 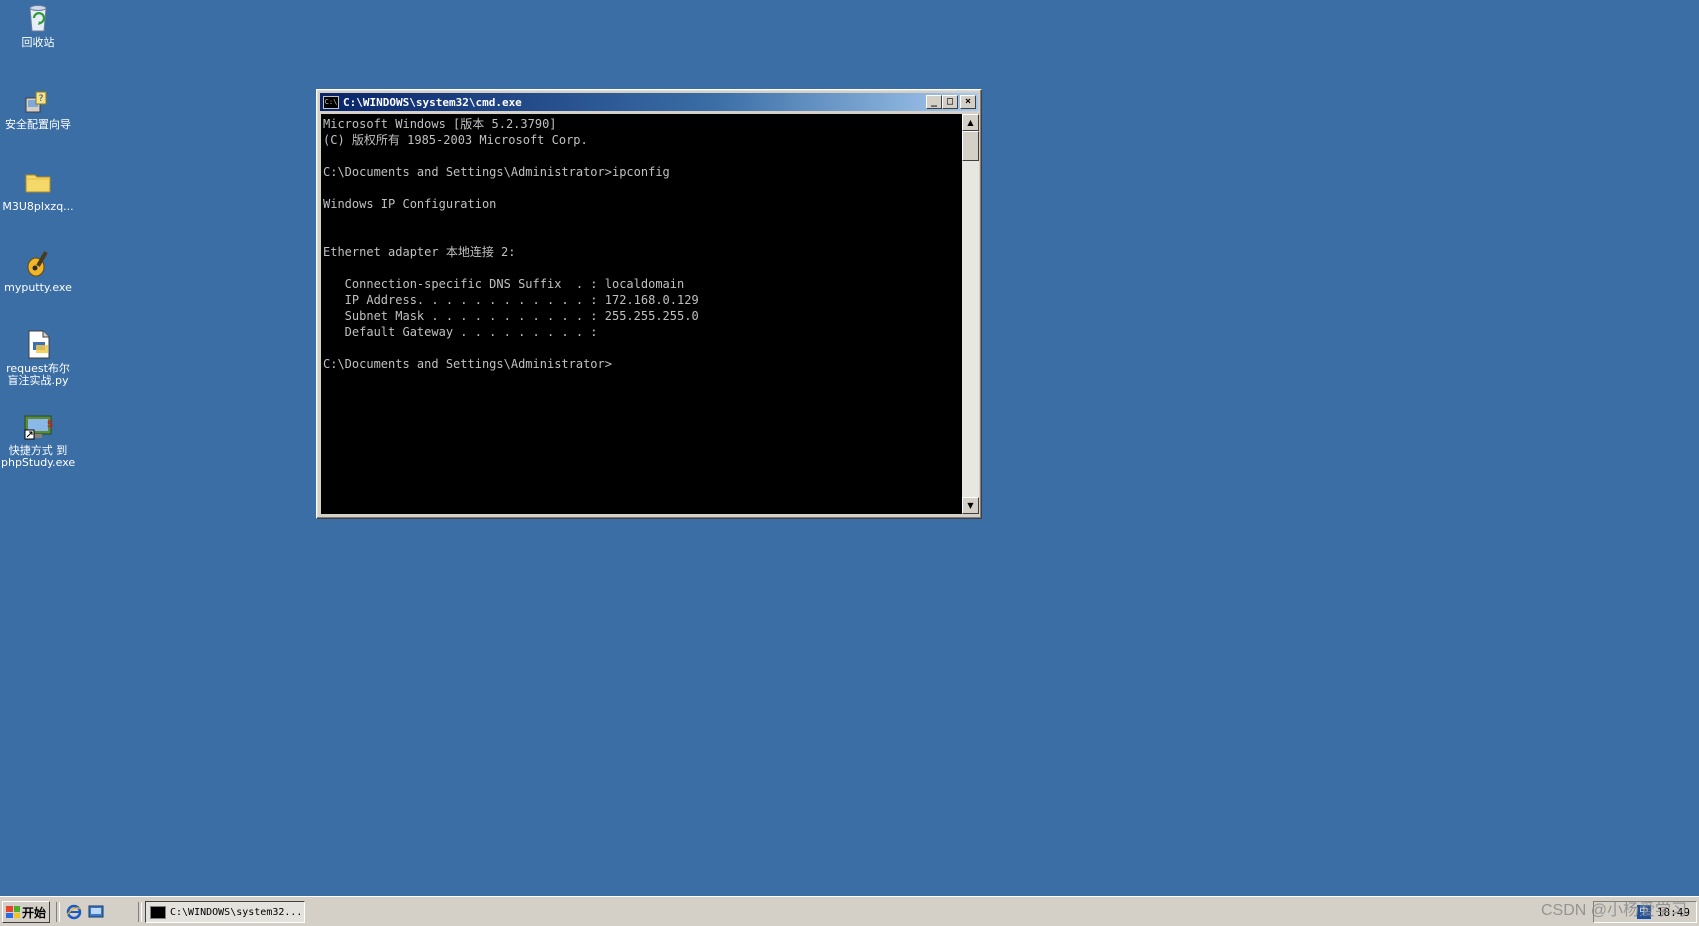 I want to click on maximize-button: □, so click(x=950, y=102).